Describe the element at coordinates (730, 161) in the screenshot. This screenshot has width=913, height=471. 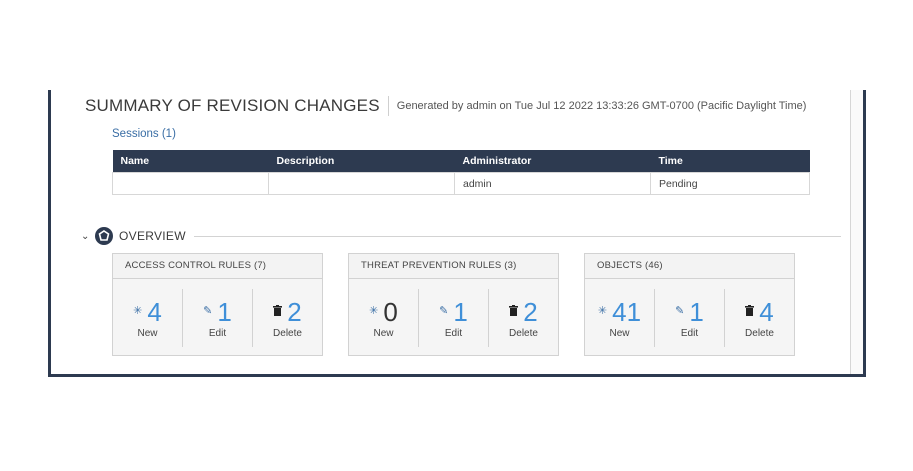
I see `column-header-time: Time` at that location.